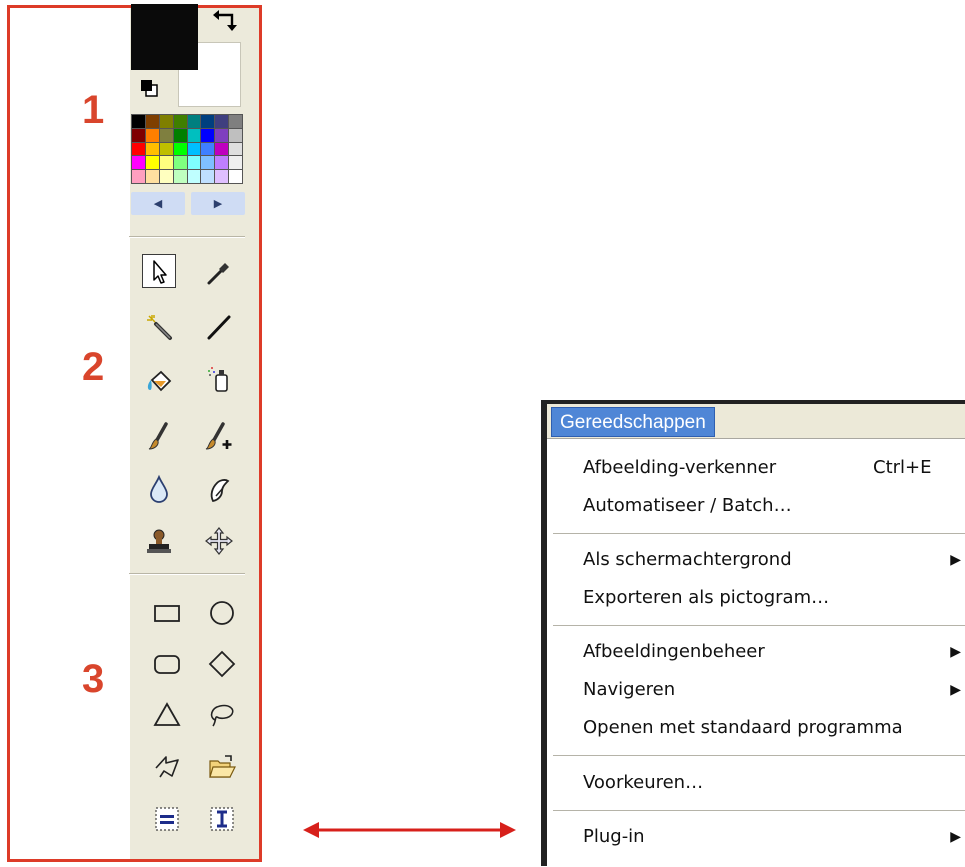 The image size is (965, 867). What do you see at coordinates (774, 728) in the screenshot?
I see `menu-item-open-with-default: Openen met standaard programma` at bounding box center [774, 728].